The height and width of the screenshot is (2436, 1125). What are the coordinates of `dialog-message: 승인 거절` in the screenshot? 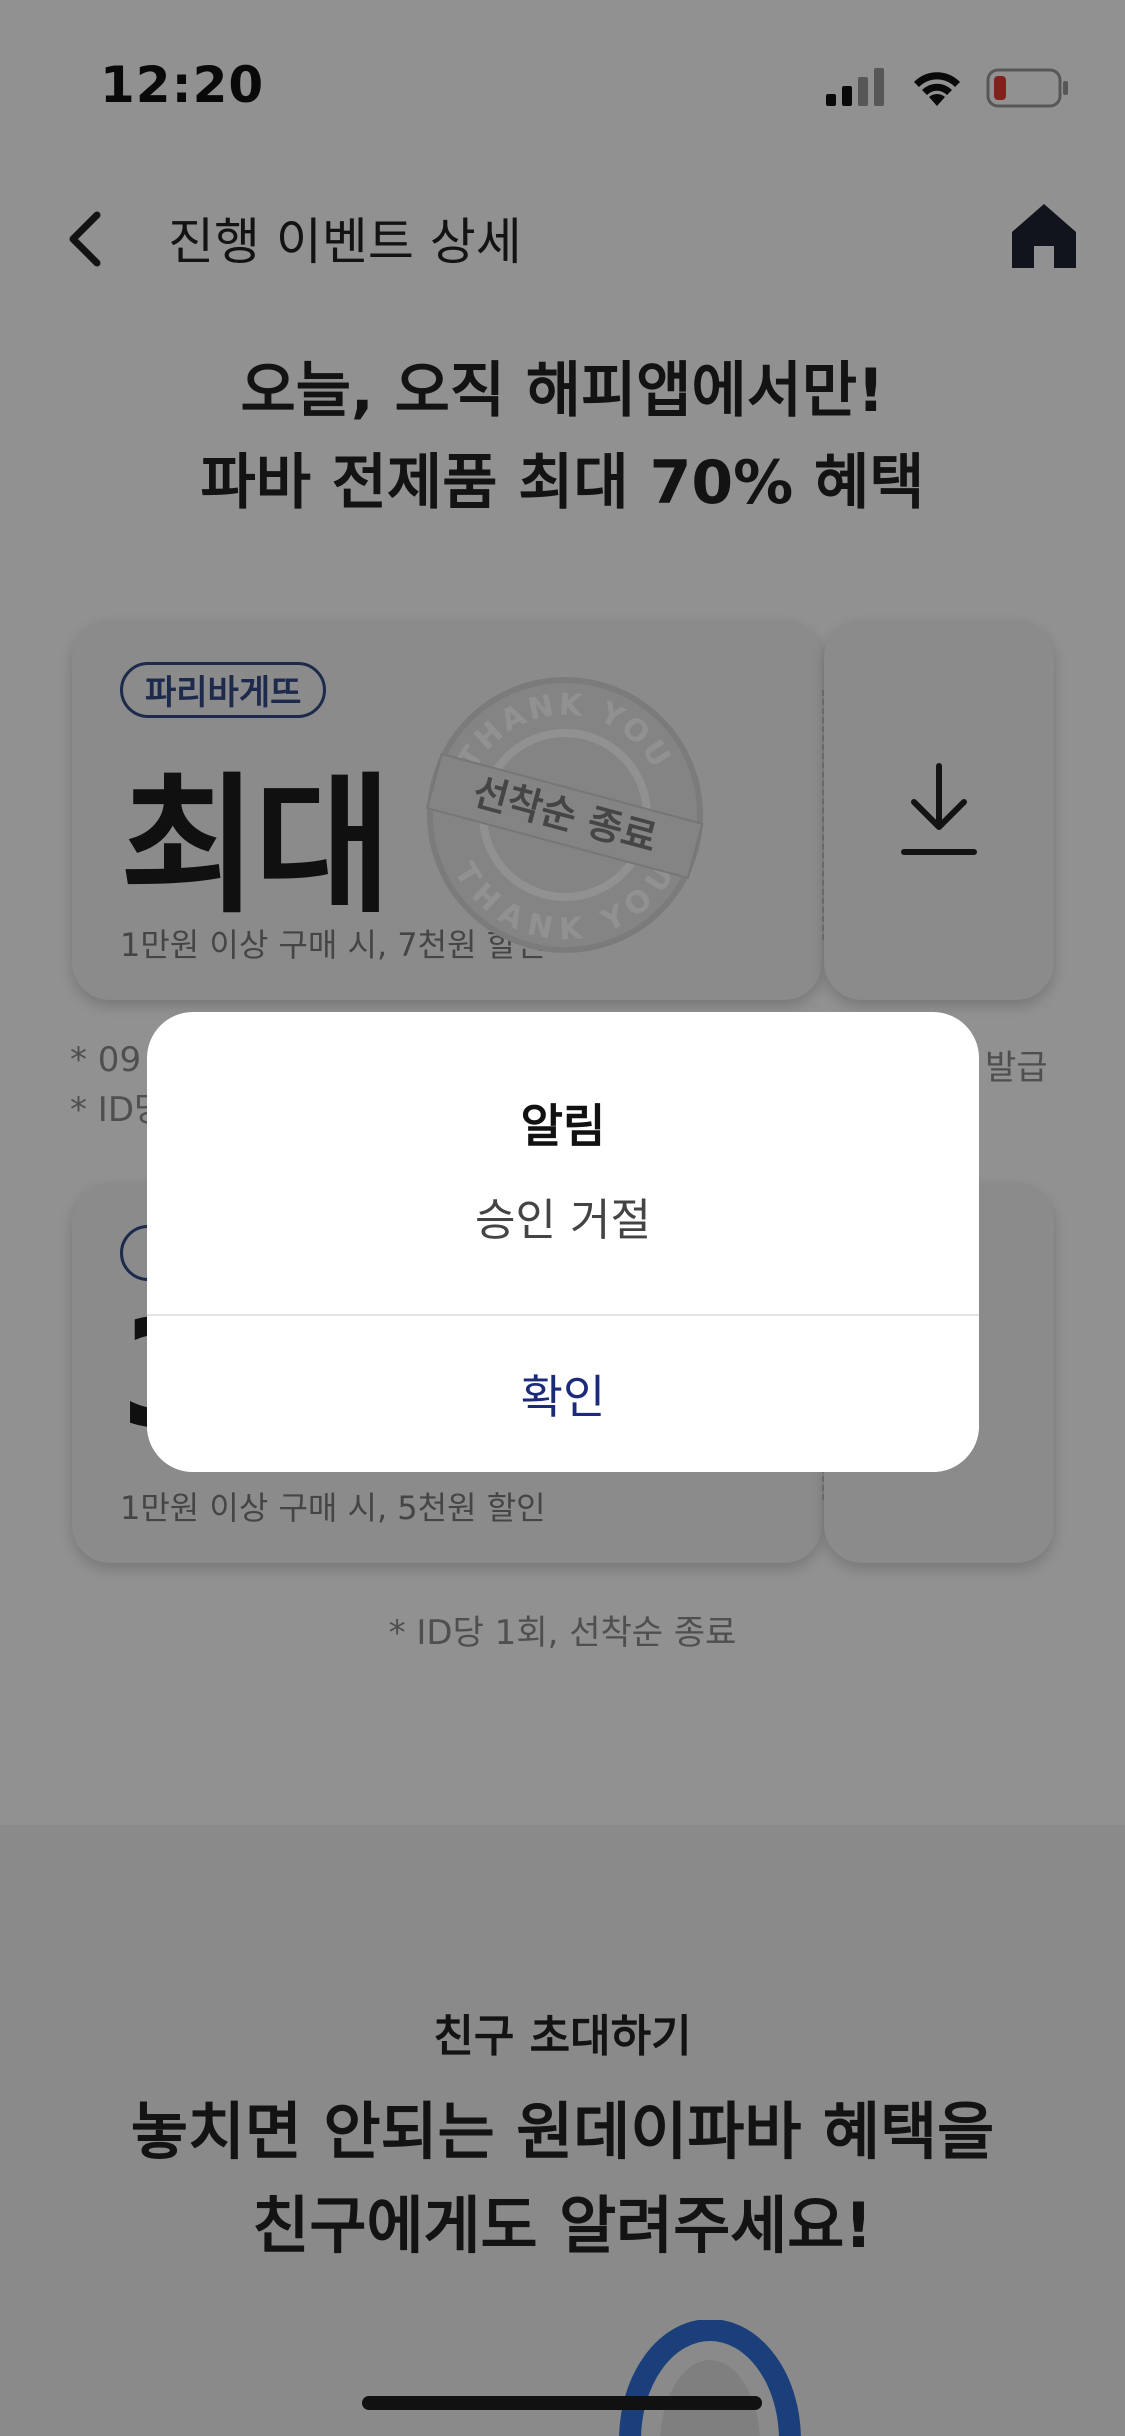 It's located at (563, 1220).